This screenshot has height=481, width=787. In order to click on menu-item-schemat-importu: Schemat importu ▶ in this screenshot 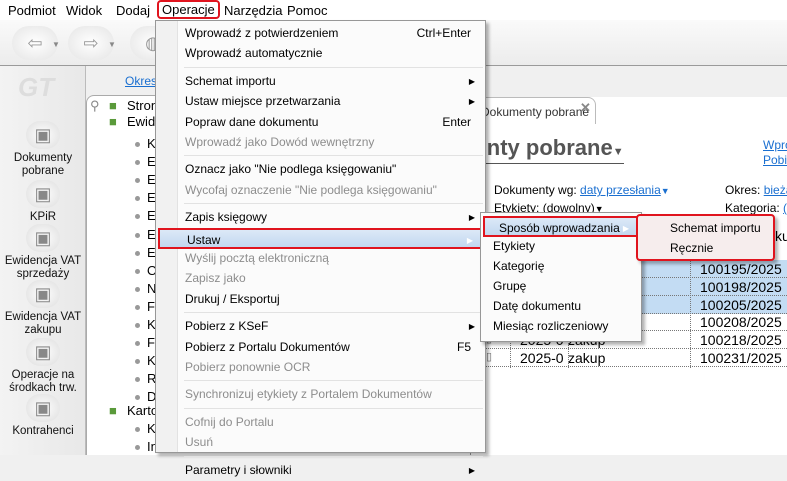, I will do `click(320, 81)`.